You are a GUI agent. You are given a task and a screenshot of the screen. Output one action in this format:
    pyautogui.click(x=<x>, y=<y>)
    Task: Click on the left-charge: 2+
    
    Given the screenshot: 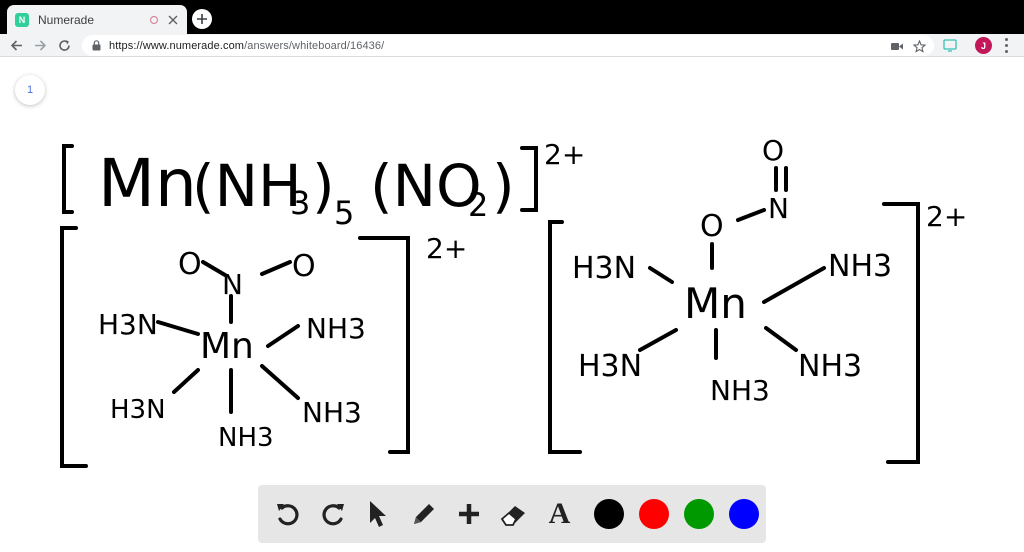 What is the action you would take?
    pyautogui.click(x=446, y=248)
    